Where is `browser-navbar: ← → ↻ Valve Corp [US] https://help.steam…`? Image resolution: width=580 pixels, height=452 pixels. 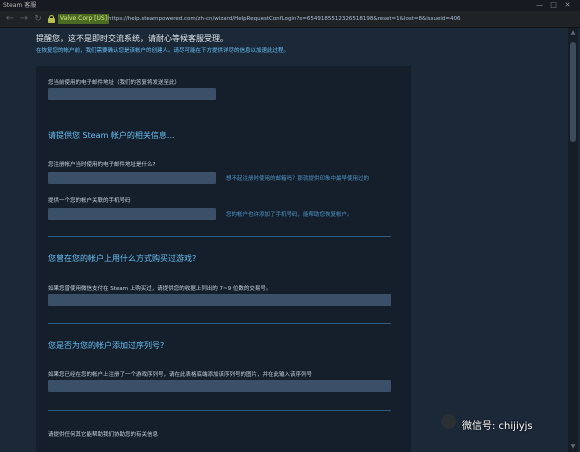
browser-navbar: ← → ↻ Valve Corp [US] https://help.steam… is located at coordinates (290, 19).